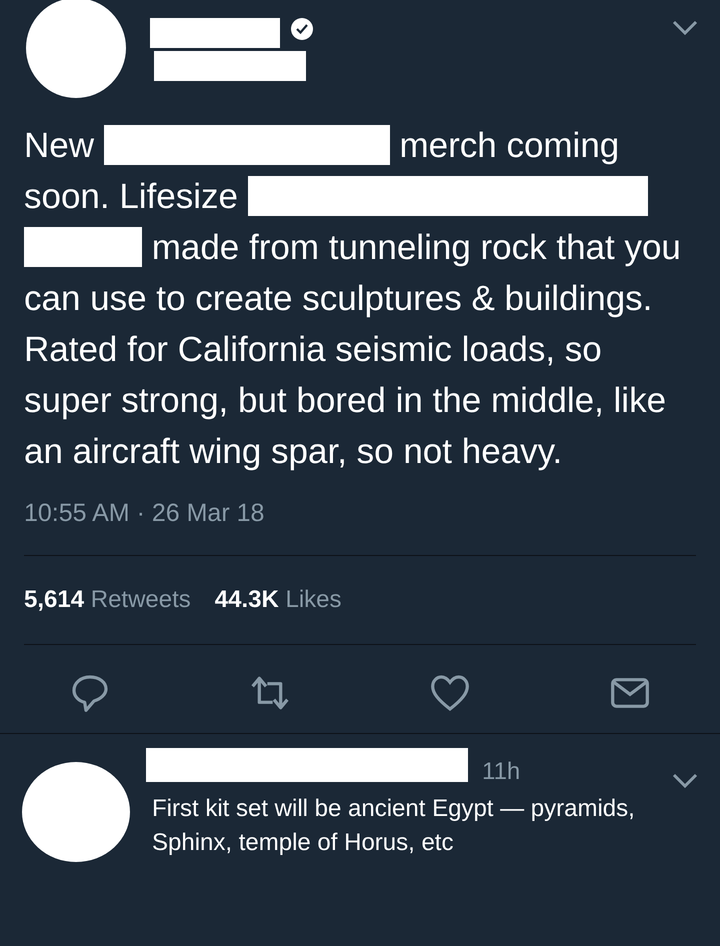  Describe the element at coordinates (107, 600) in the screenshot. I see `stat-count: 5,614 Retweets` at that location.